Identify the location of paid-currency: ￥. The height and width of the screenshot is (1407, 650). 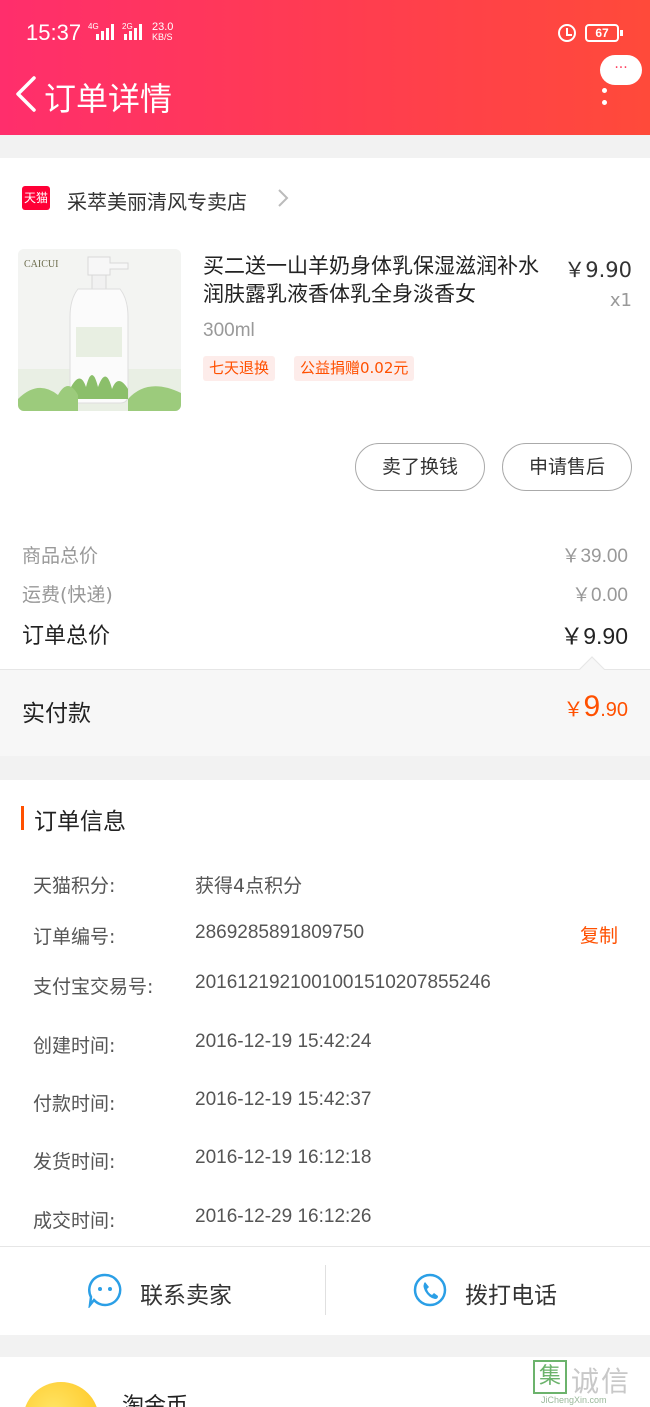
(573, 710).